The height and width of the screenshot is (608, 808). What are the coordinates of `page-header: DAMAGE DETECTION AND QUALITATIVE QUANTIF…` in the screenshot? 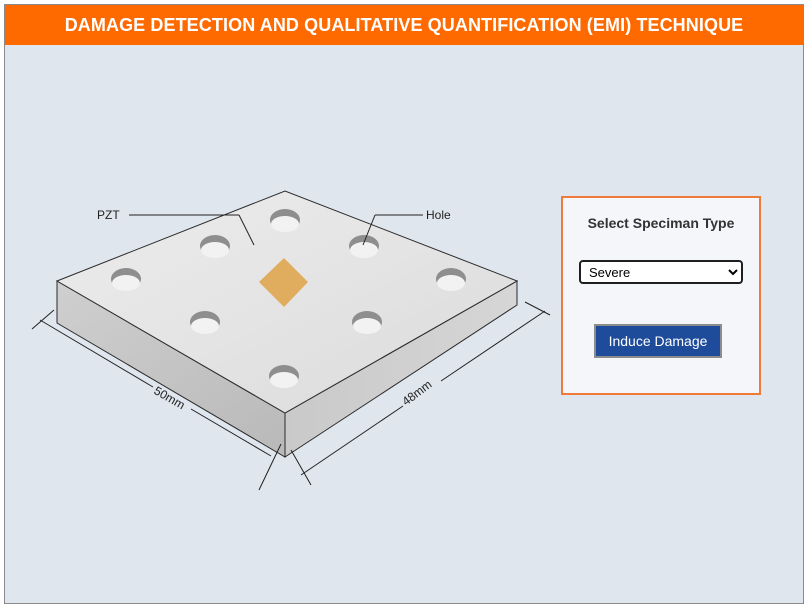 It's located at (404, 25).